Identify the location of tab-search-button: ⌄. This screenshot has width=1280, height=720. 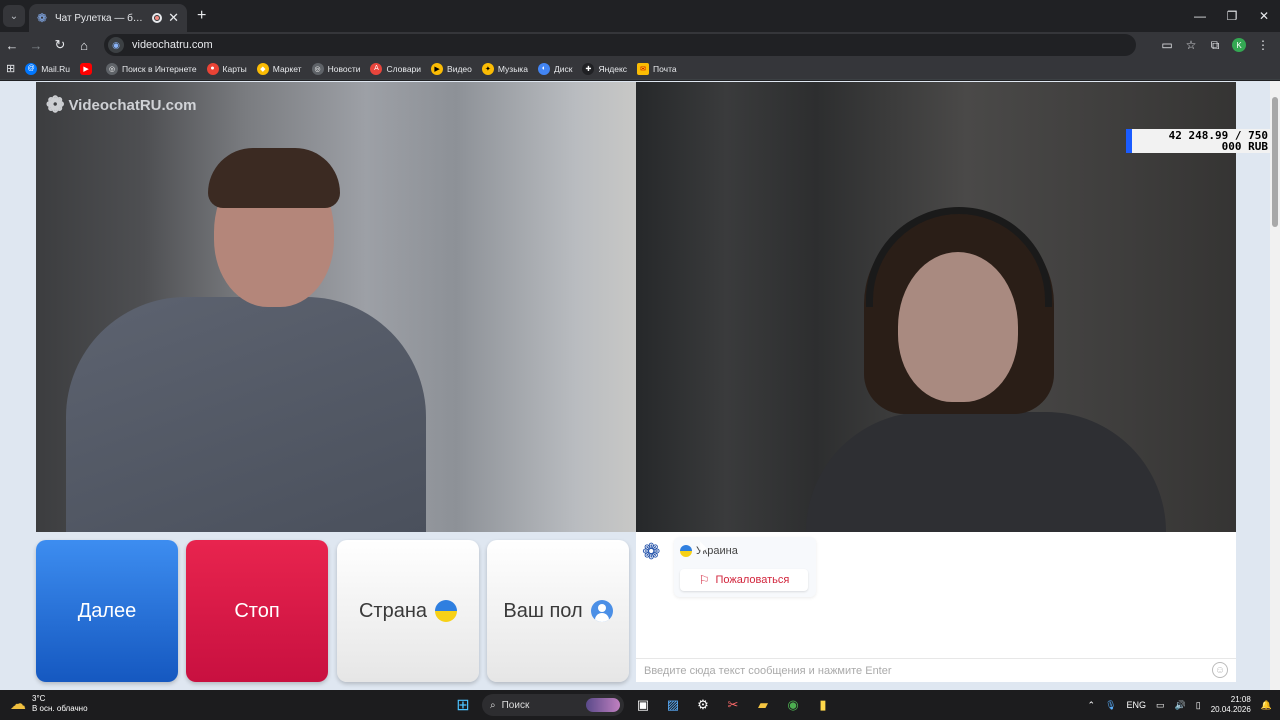
(14, 16).